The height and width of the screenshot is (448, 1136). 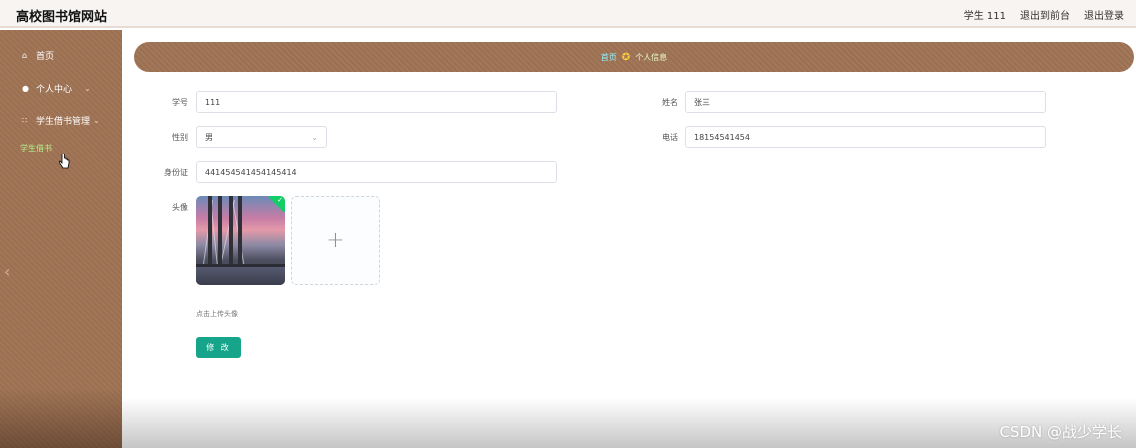 What do you see at coordinates (180, 137) in the screenshot?
I see `gender-label: 性别` at bounding box center [180, 137].